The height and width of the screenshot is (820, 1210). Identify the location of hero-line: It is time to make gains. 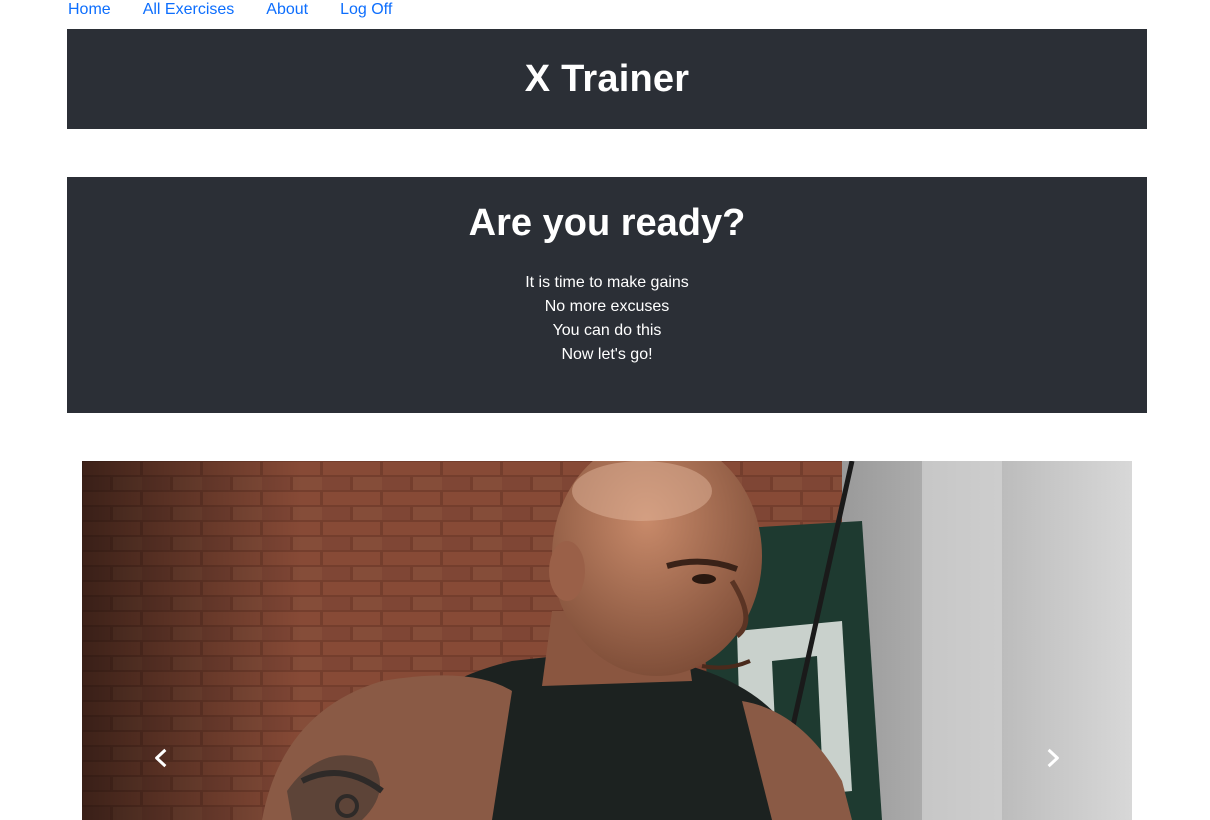
(607, 282).